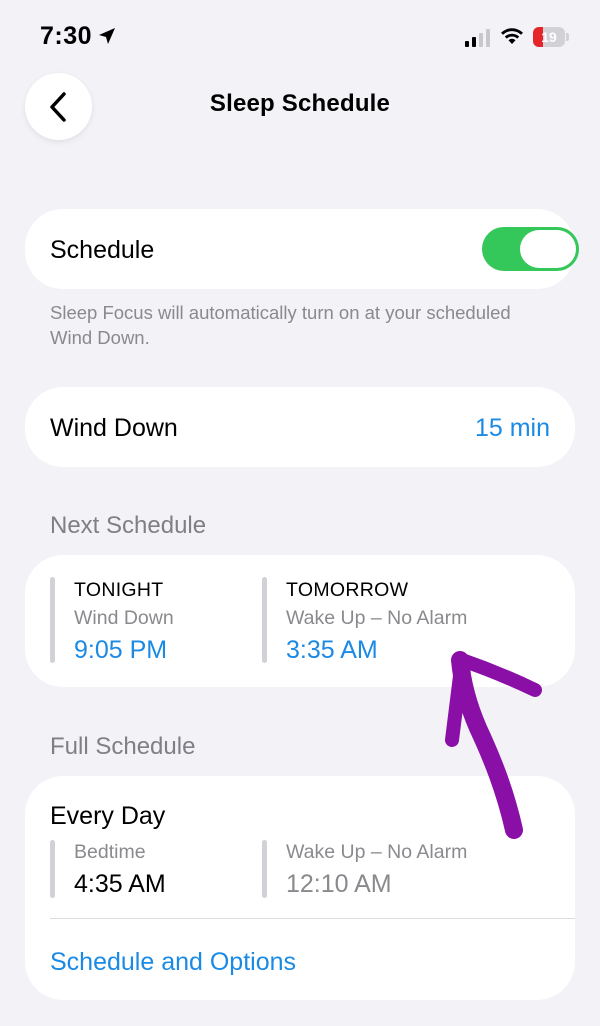  Describe the element at coordinates (120, 884) in the screenshot. I see `bedtime-time: 4:35 AM` at that location.